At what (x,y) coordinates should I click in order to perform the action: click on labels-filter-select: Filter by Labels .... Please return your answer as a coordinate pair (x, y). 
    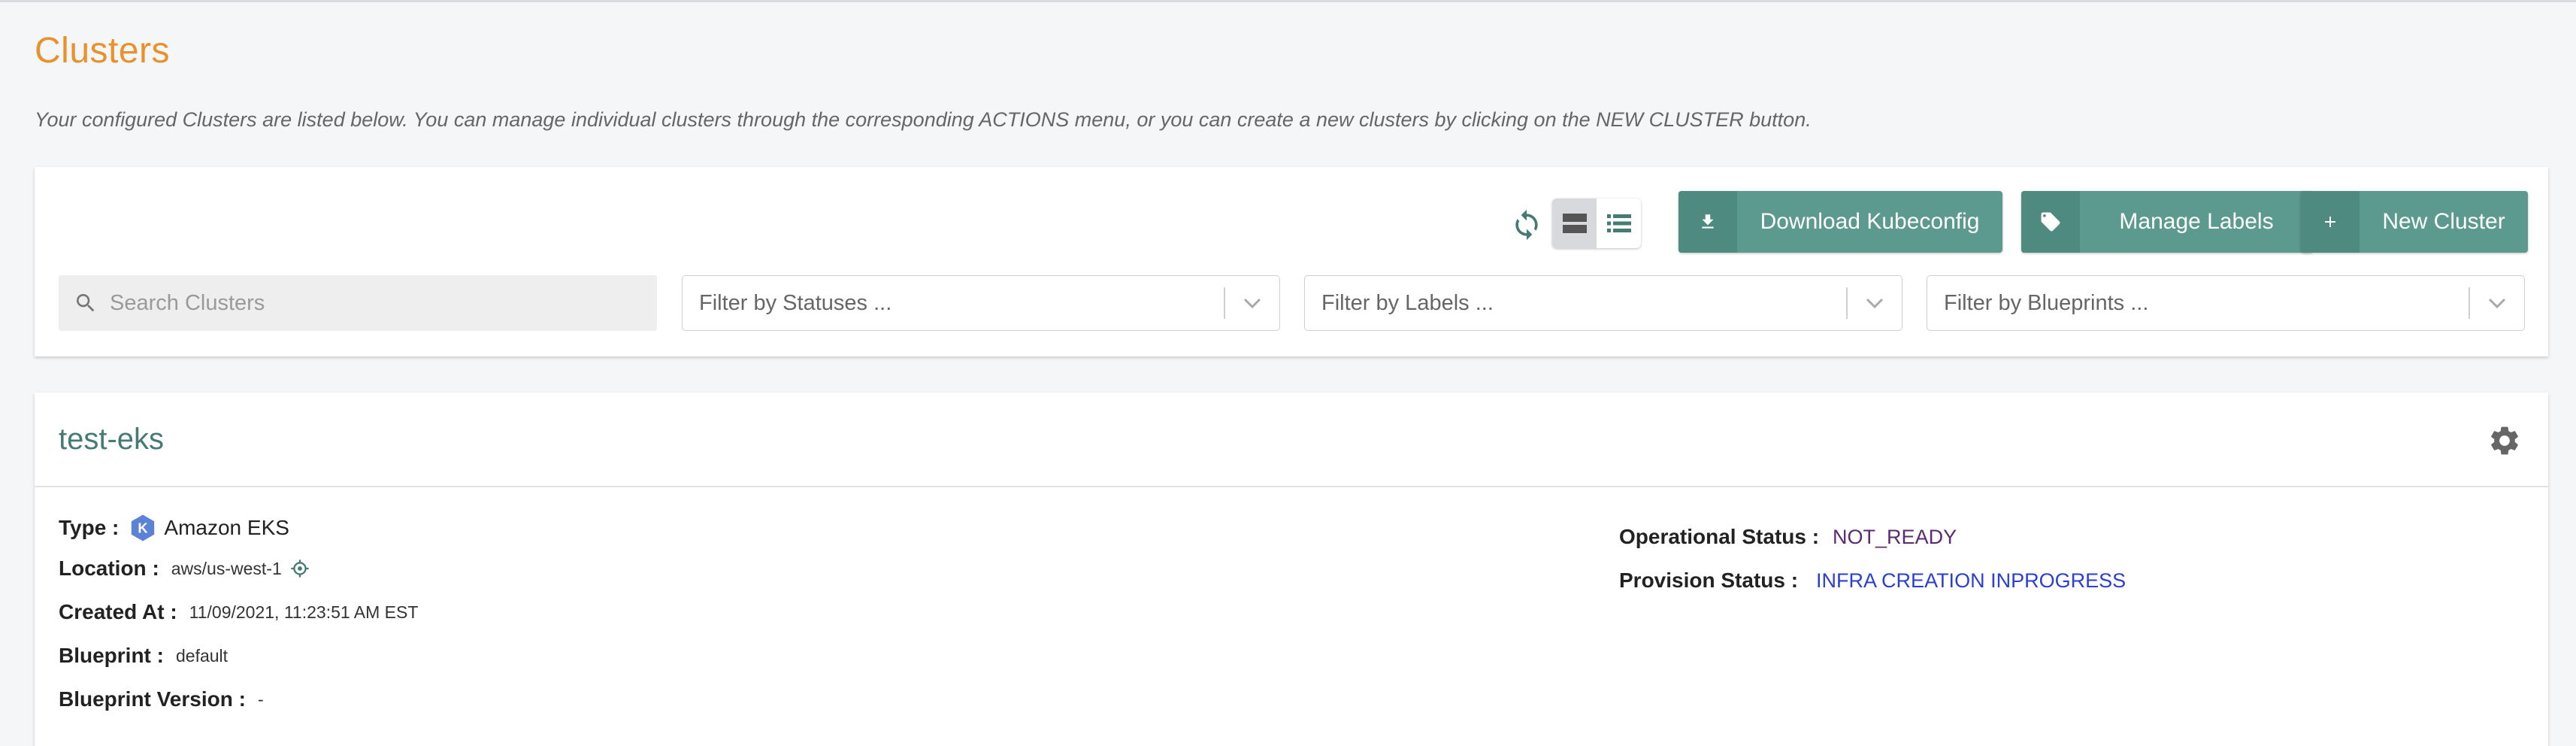
    Looking at the image, I should click on (1603, 303).